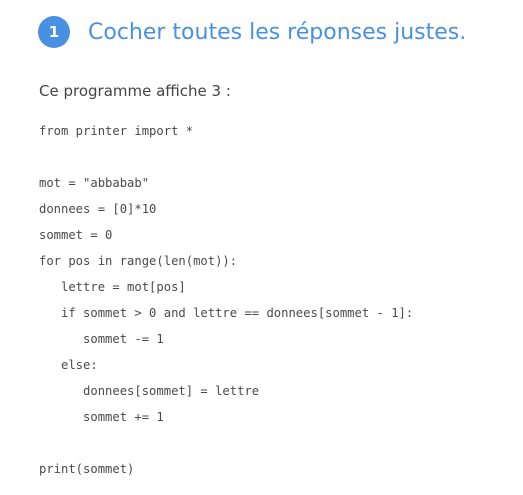 The image size is (523, 495). What do you see at coordinates (112, 287) in the screenshot?
I see `code-line: lettre = mot[pos]` at bounding box center [112, 287].